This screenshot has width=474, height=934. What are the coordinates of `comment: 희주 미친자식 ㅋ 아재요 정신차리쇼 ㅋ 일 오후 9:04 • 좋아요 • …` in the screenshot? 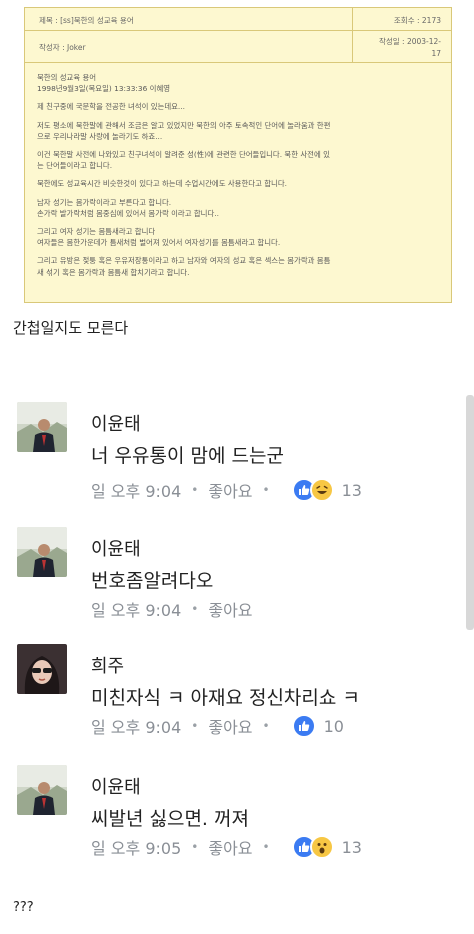 It's located at (237, 699).